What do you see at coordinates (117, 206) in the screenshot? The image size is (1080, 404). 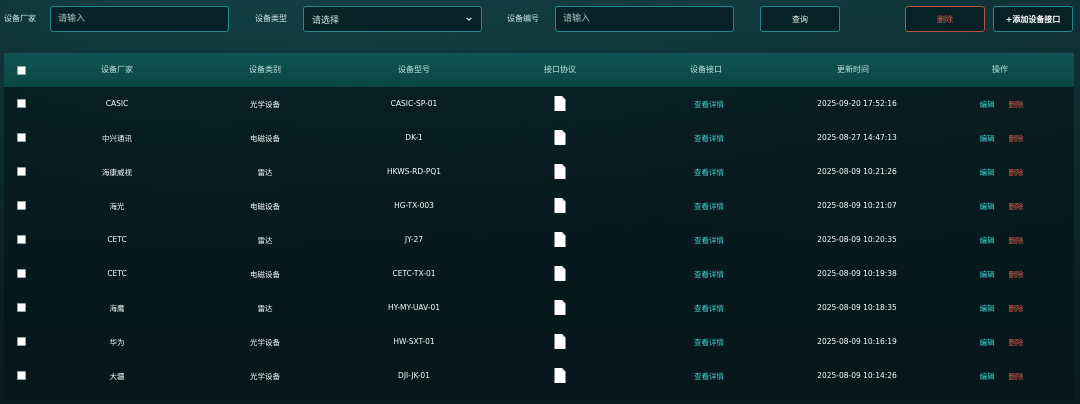 I see `cell-manufacturer: 海光` at bounding box center [117, 206].